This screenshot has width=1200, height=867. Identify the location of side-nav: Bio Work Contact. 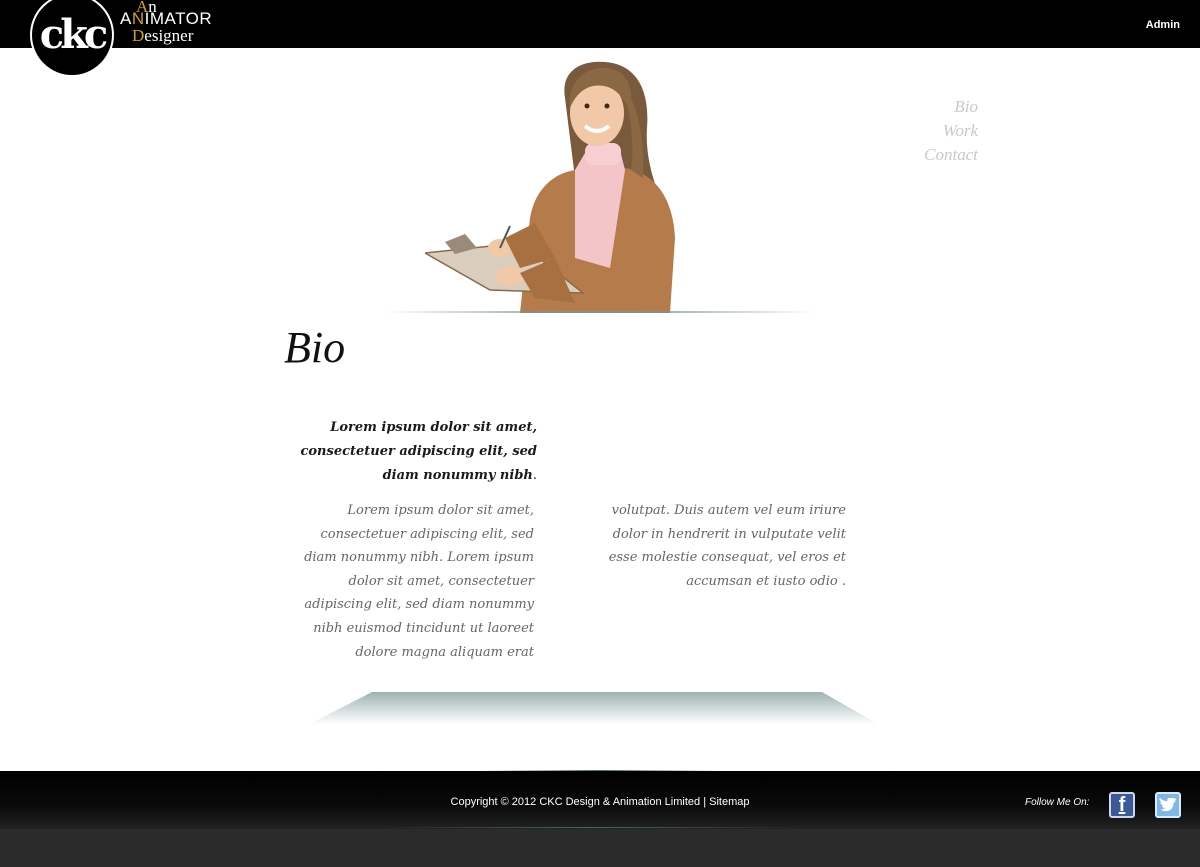
(929, 131).